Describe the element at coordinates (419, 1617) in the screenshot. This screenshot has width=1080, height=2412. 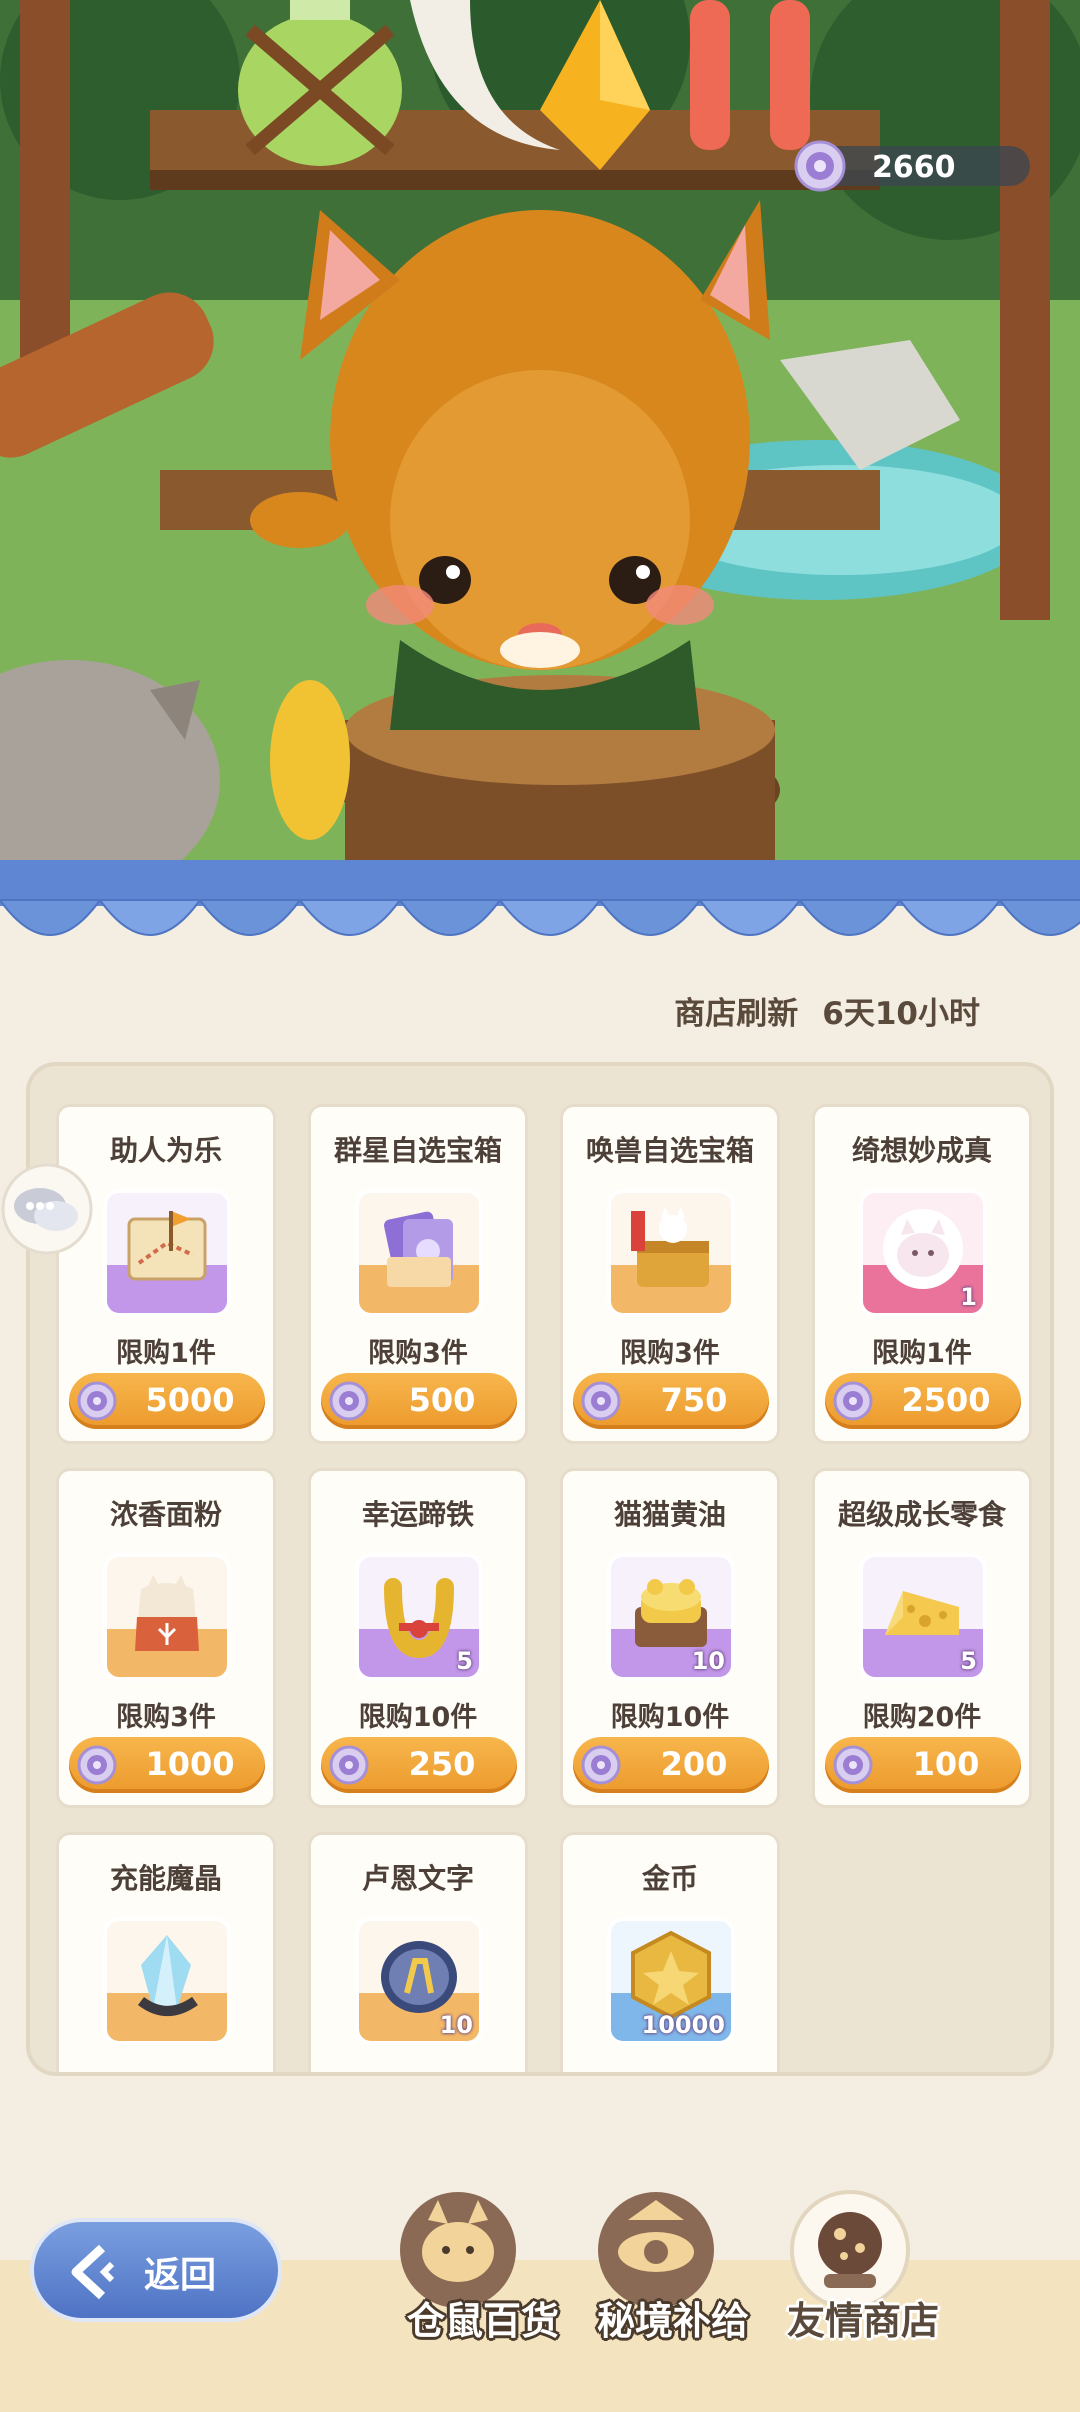
I see `item-image-frame: 5` at that location.